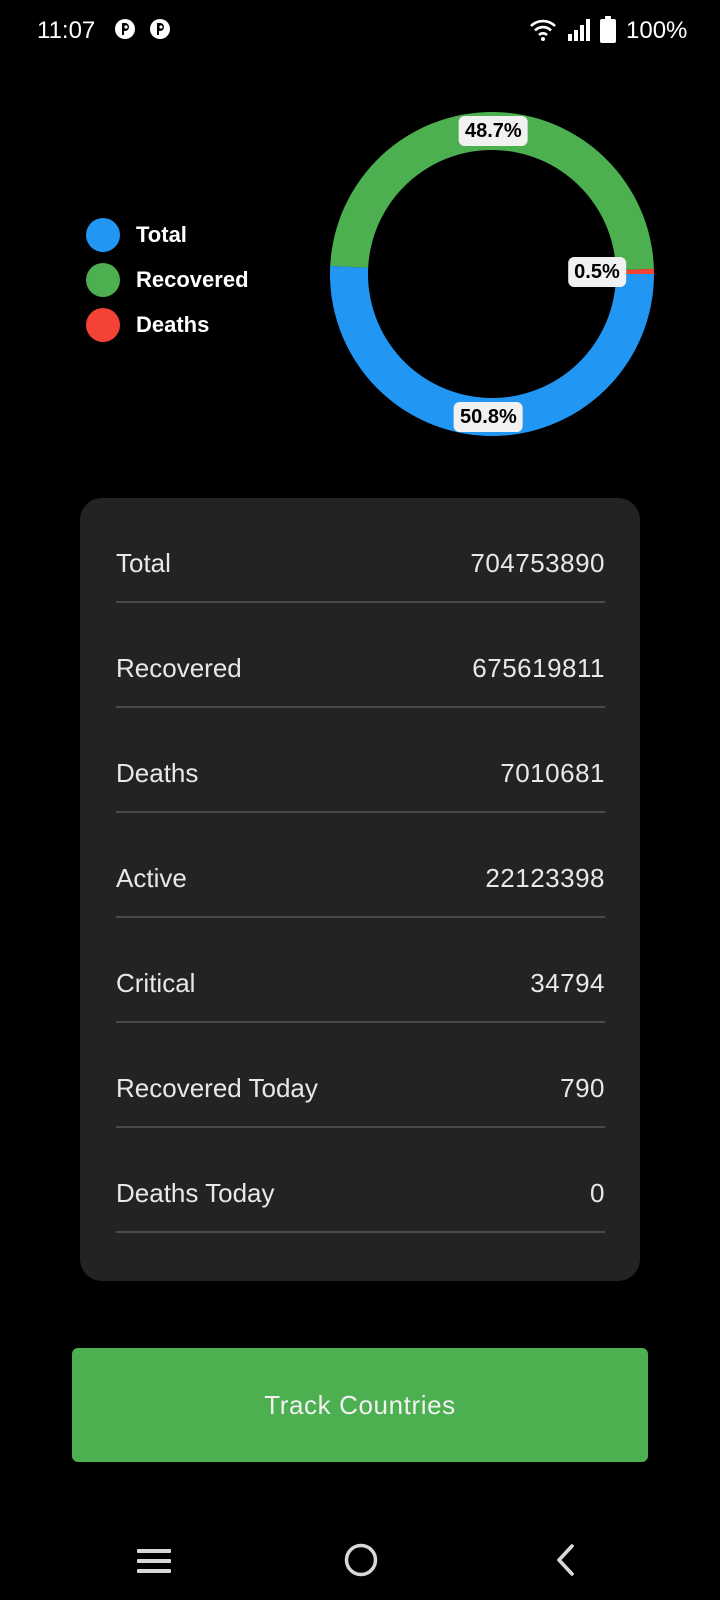 This screenshot has width=720, height=1600. I want to click on stat-label: Deaths Today, so click(195, 1193).